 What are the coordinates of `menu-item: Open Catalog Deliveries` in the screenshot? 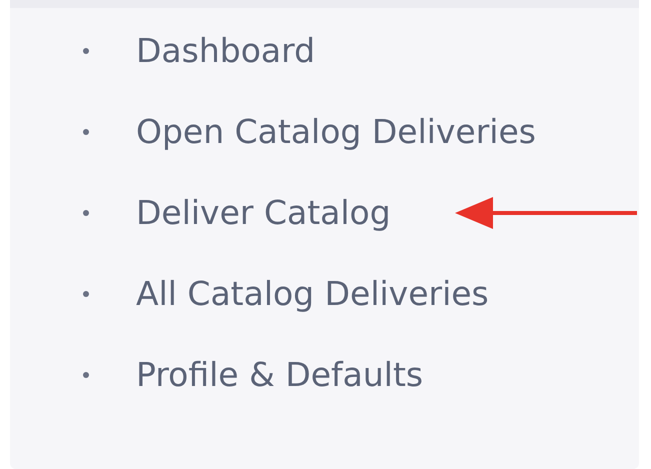 It's located at (336, 131).